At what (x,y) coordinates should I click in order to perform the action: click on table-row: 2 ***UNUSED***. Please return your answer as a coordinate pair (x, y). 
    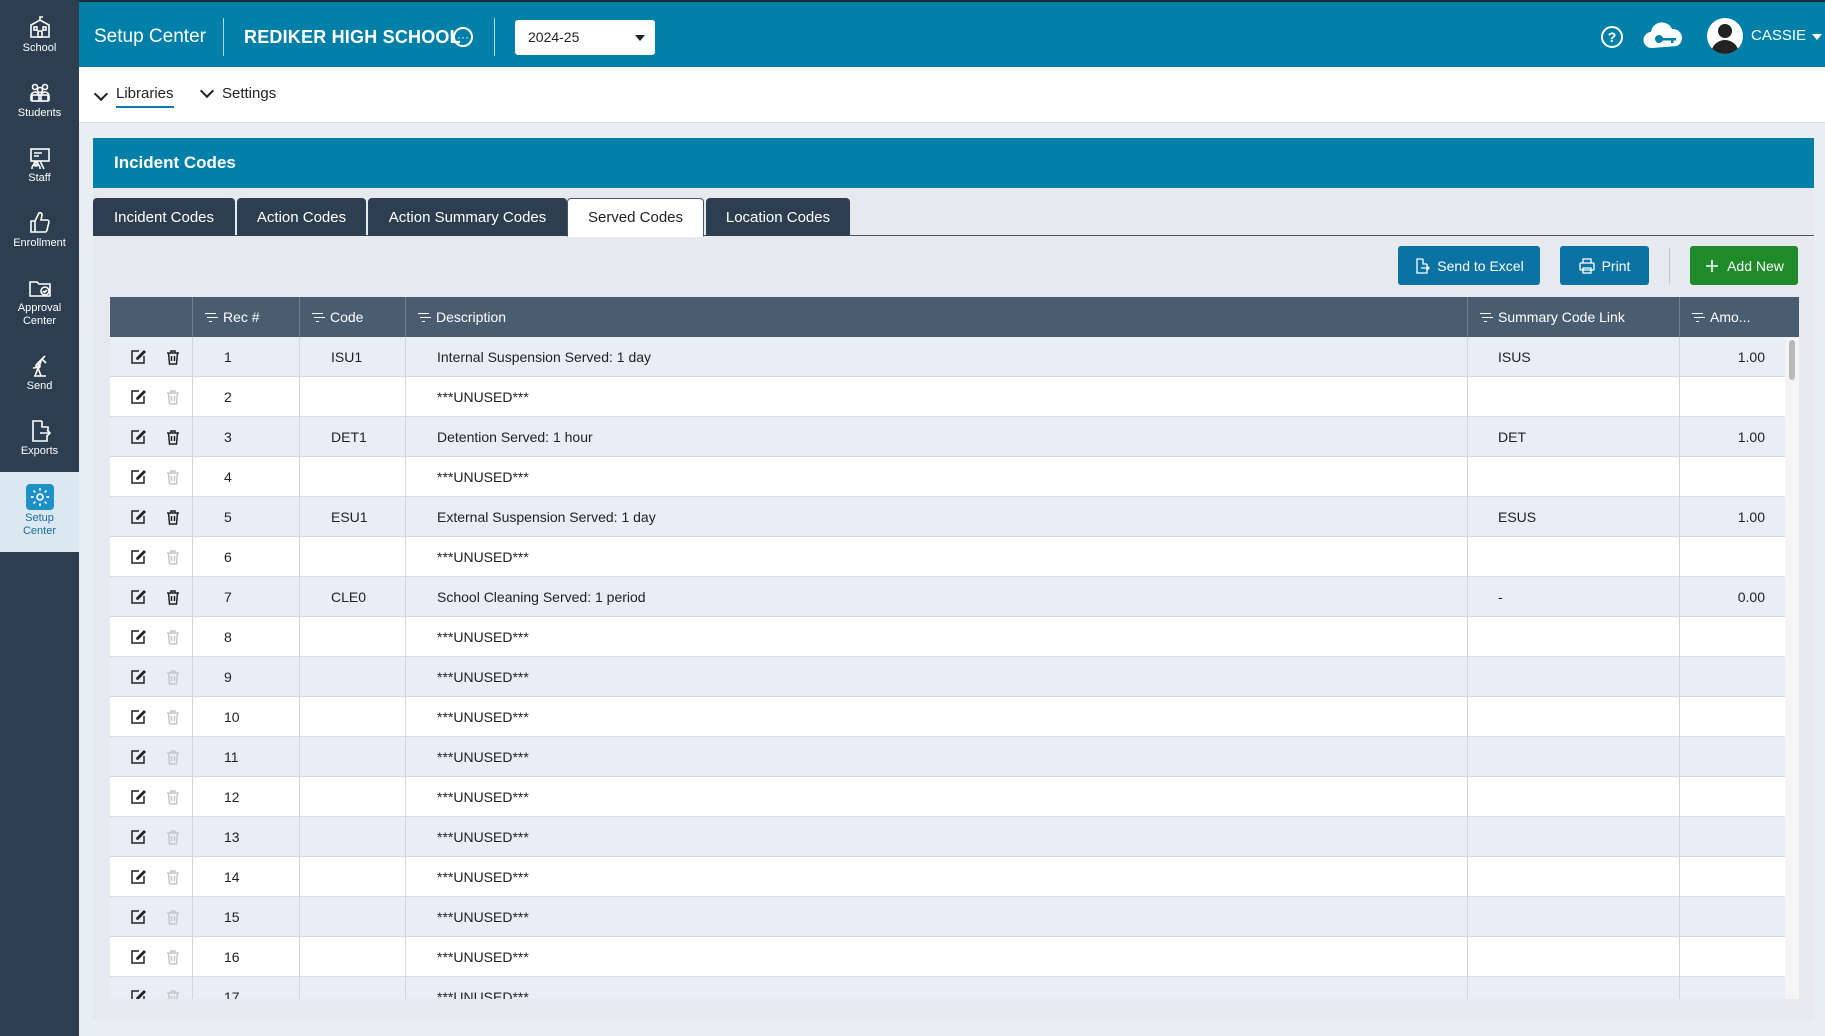
    Looking at the image, I should click on (947, 397).